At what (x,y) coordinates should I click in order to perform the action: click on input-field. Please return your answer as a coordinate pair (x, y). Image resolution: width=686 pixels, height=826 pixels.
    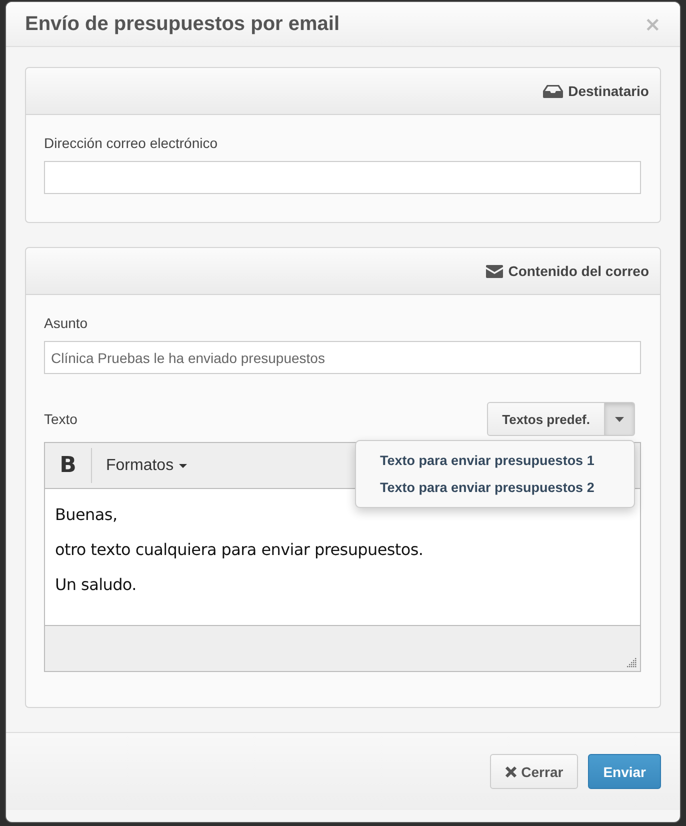
    Looking at the image, I should click on (342, 177).